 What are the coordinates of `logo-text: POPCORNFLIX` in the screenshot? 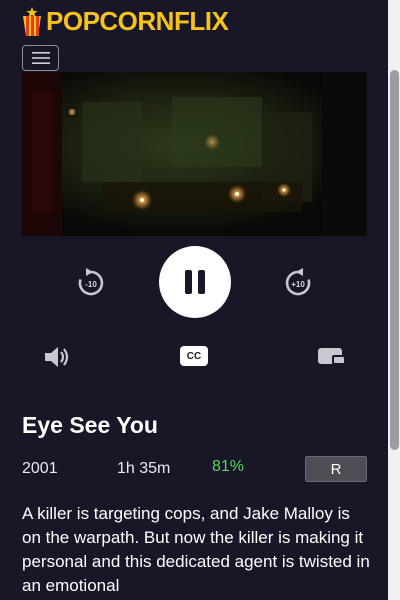 It's located at (137, 21).